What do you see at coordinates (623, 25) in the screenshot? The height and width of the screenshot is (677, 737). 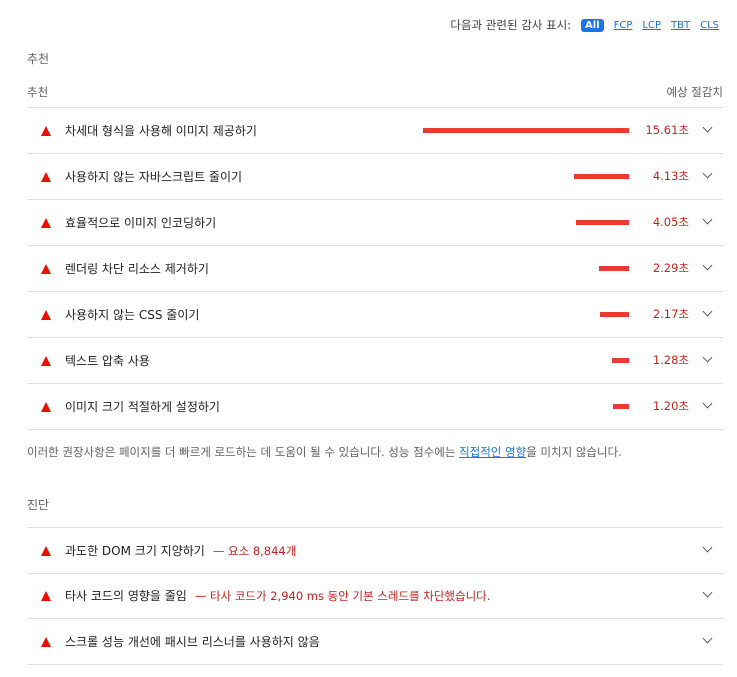 I see `filter-fcp-button: FCP` at bounding box center [623, 25].